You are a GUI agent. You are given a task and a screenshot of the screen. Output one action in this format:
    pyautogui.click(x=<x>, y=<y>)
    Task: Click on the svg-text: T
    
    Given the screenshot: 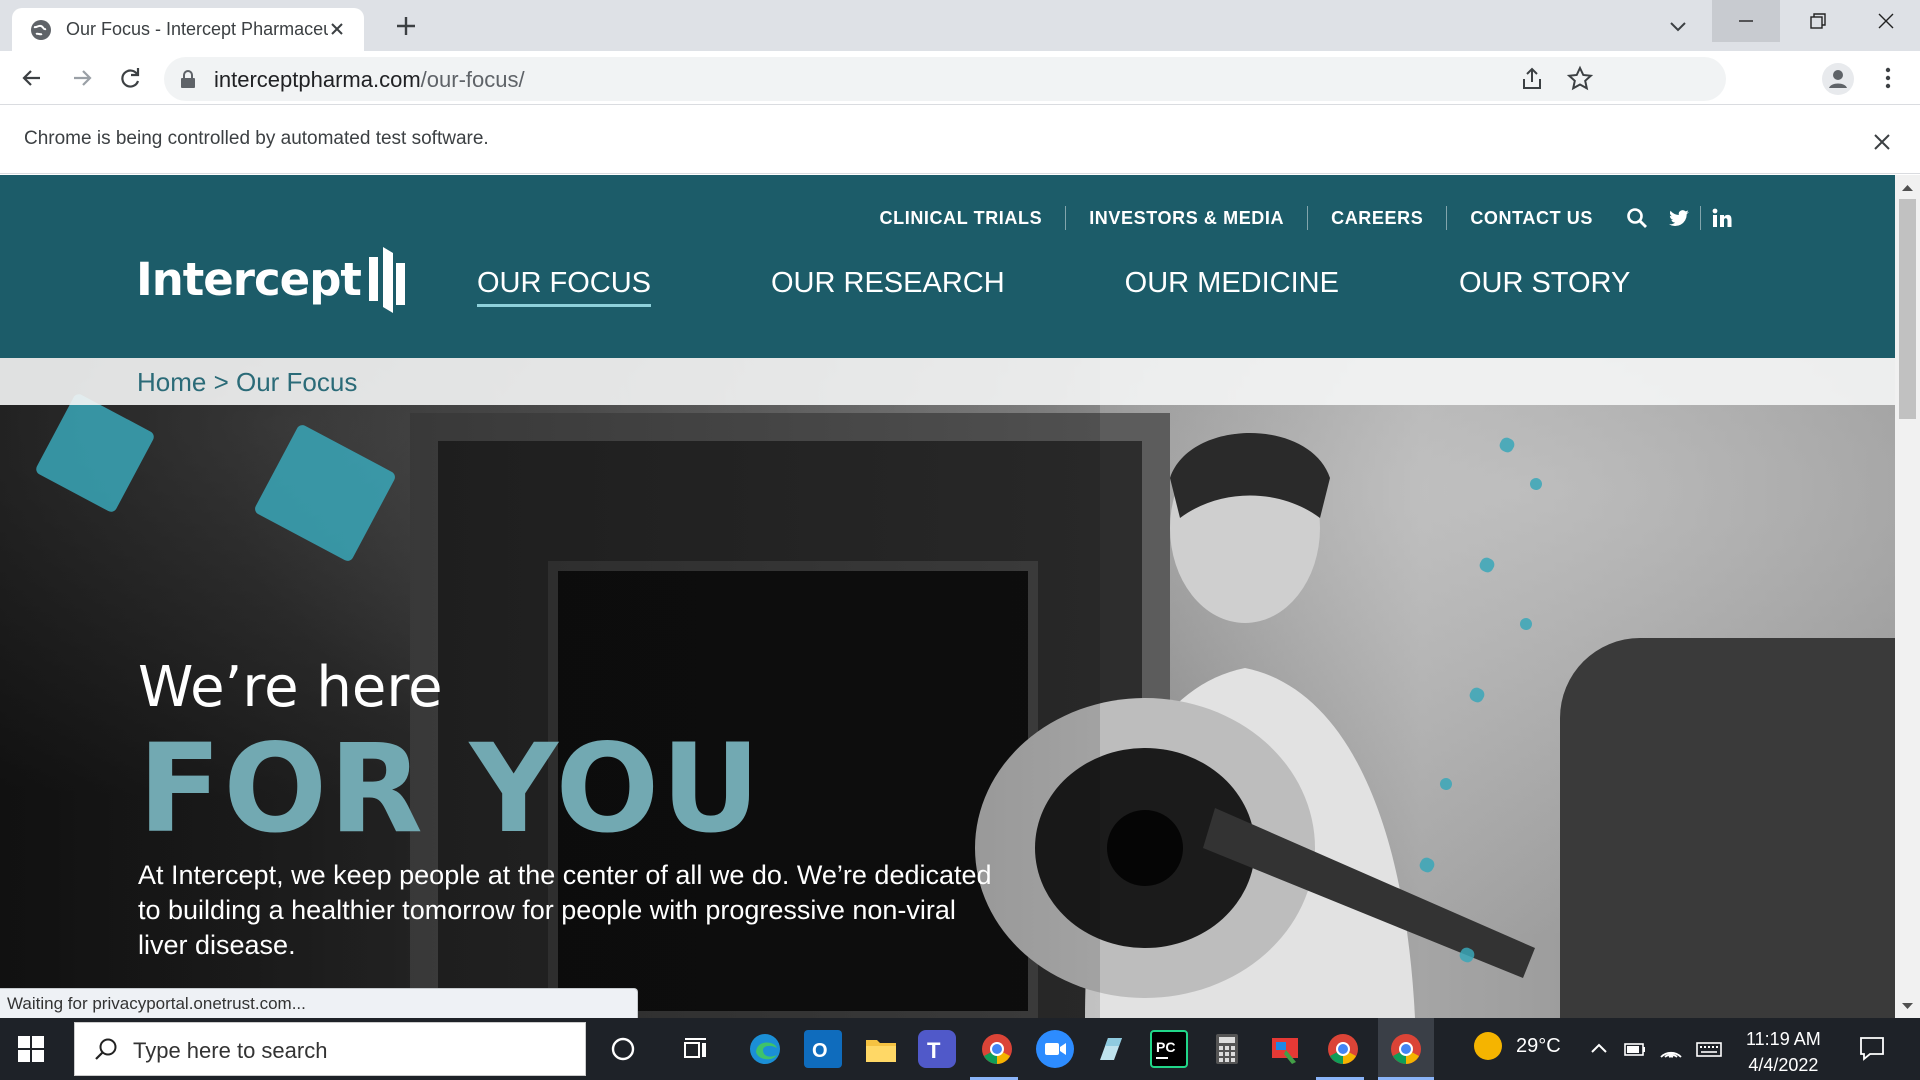 What is the action you would take?
    pyautogui.click(x=934, y=1050)
    